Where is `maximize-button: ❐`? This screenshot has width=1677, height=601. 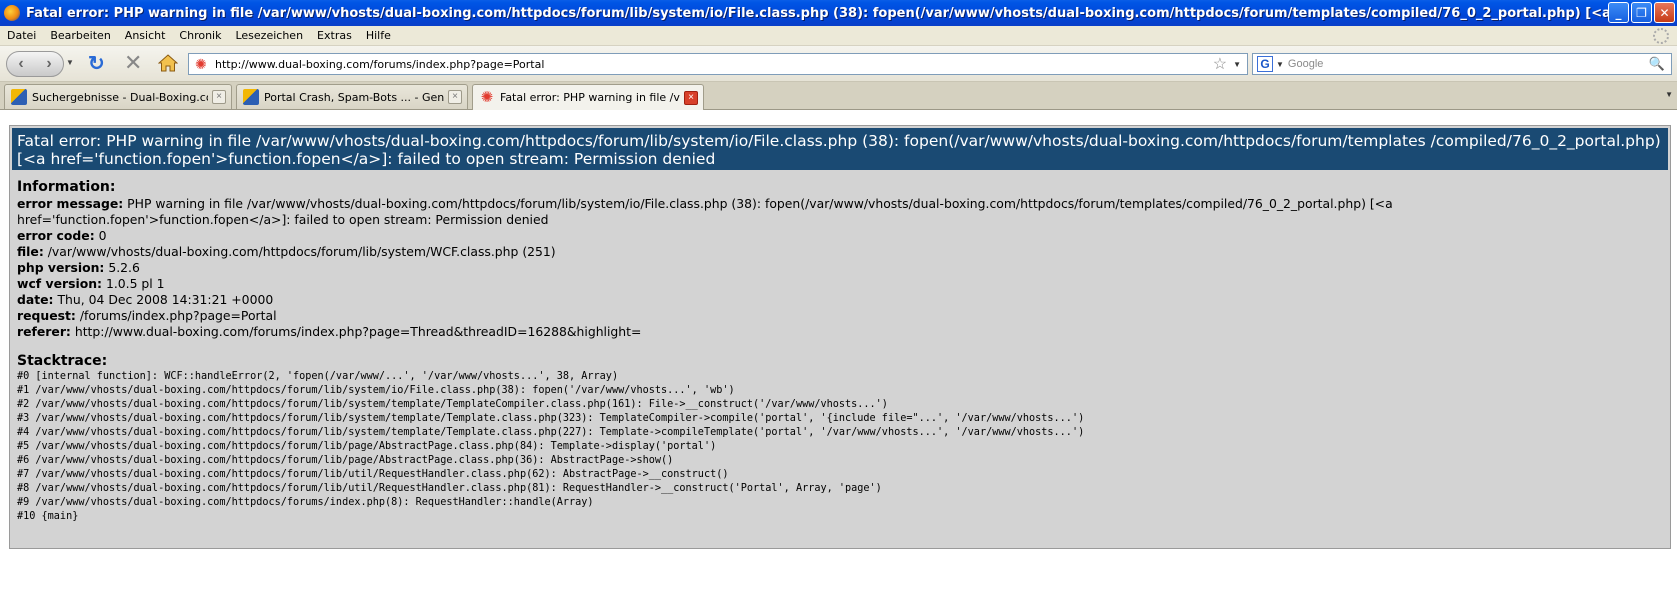 maximize-button: ❐ is located at coordinates (1641, 12).